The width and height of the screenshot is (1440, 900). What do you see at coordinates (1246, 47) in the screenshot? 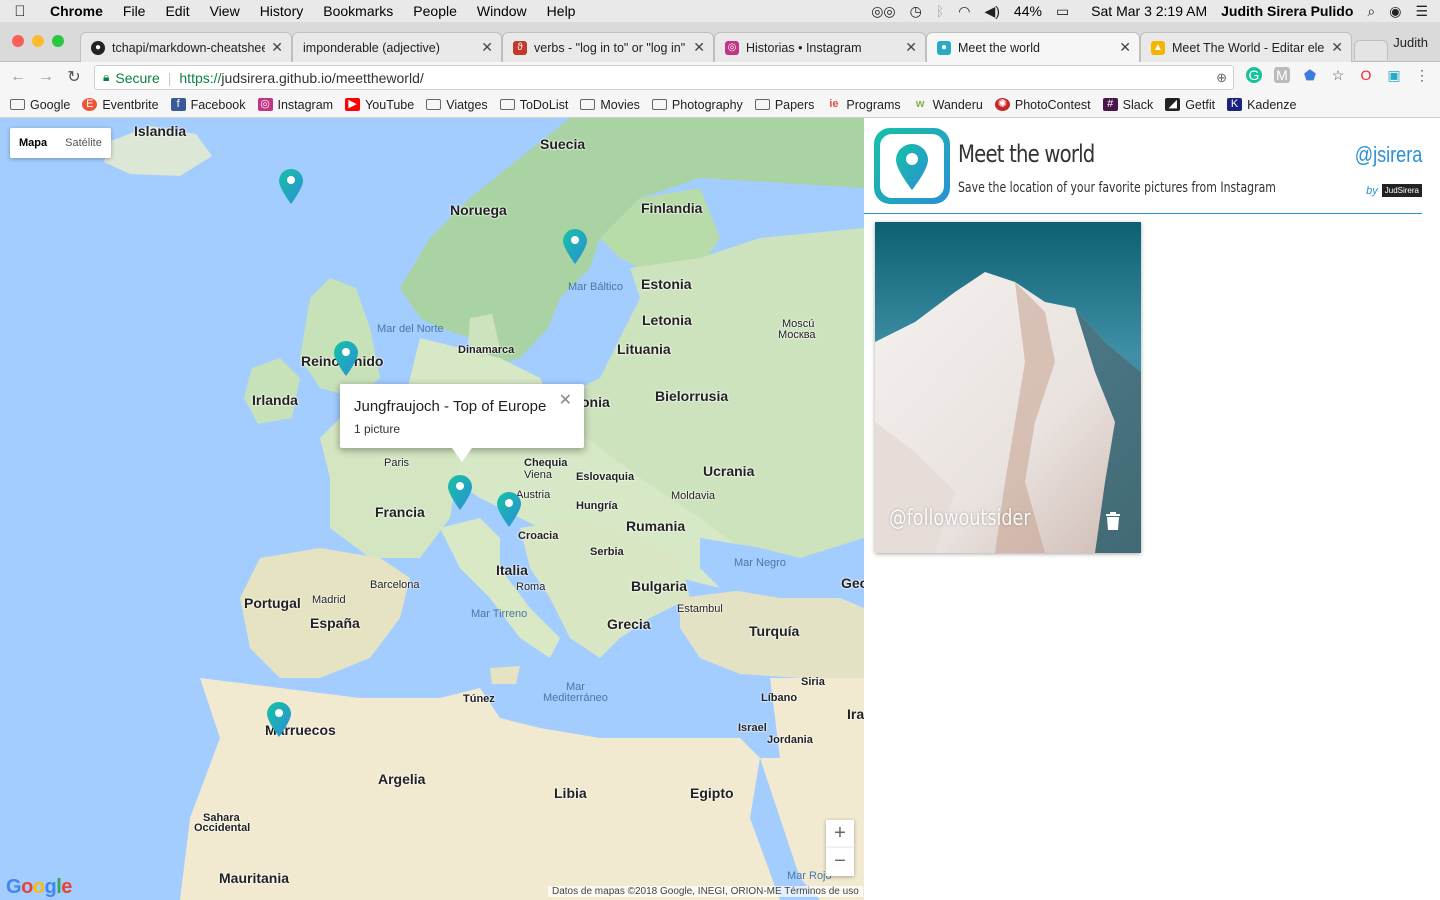
I see `tab-meet-the-world-editar: ▲ Meet The World - Editar elemento ✕` at bounding box center [1246, 47].